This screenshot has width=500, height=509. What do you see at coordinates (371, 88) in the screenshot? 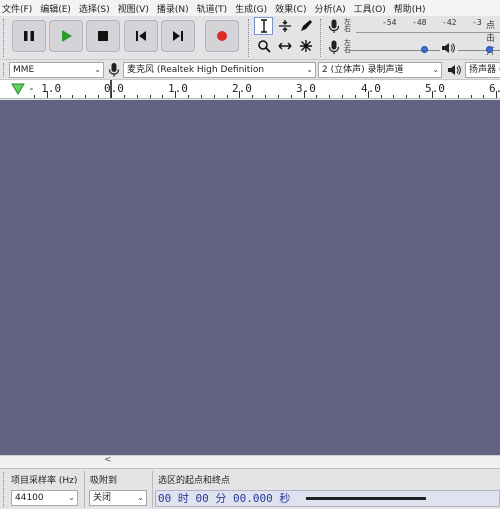
I see `ruler-label: 4.0` at bounding box center [371, 88].